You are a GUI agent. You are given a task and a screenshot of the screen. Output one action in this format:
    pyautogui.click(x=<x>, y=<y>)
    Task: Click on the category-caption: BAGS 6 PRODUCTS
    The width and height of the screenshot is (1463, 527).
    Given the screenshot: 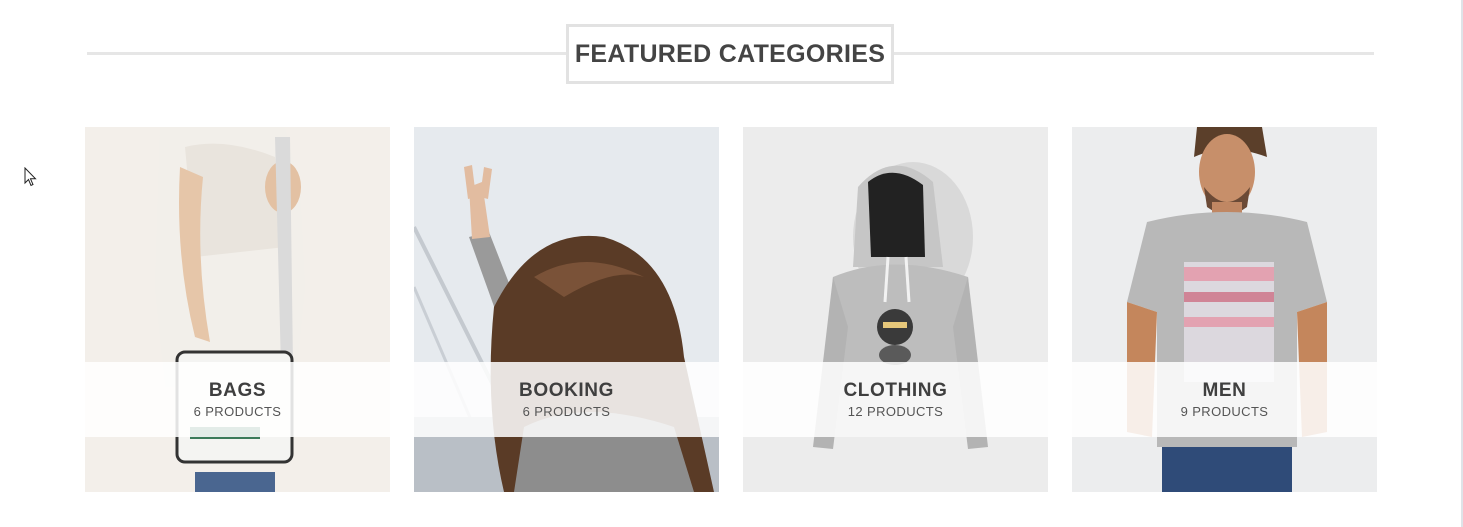 What is the action you would take?
    pyautogui.click(x=237, y=399)
    